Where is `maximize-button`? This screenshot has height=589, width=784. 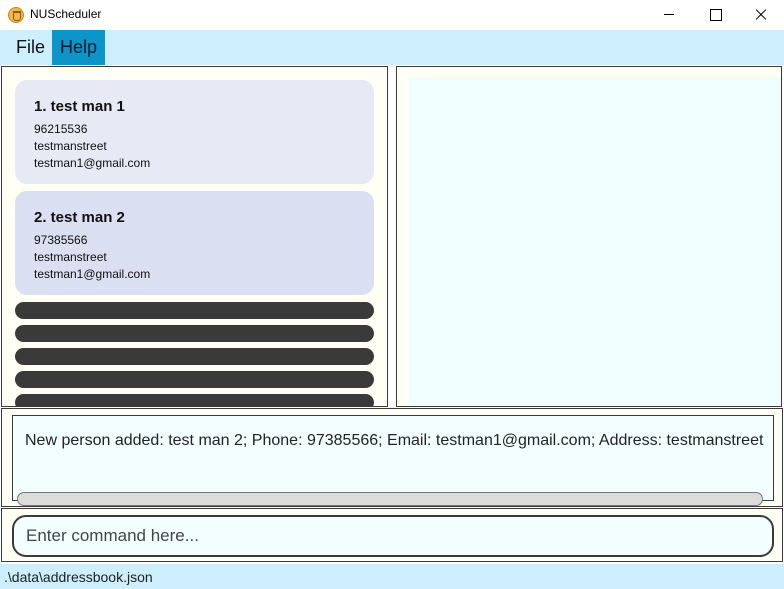
maximize-button is located at coordinates (715, 15).